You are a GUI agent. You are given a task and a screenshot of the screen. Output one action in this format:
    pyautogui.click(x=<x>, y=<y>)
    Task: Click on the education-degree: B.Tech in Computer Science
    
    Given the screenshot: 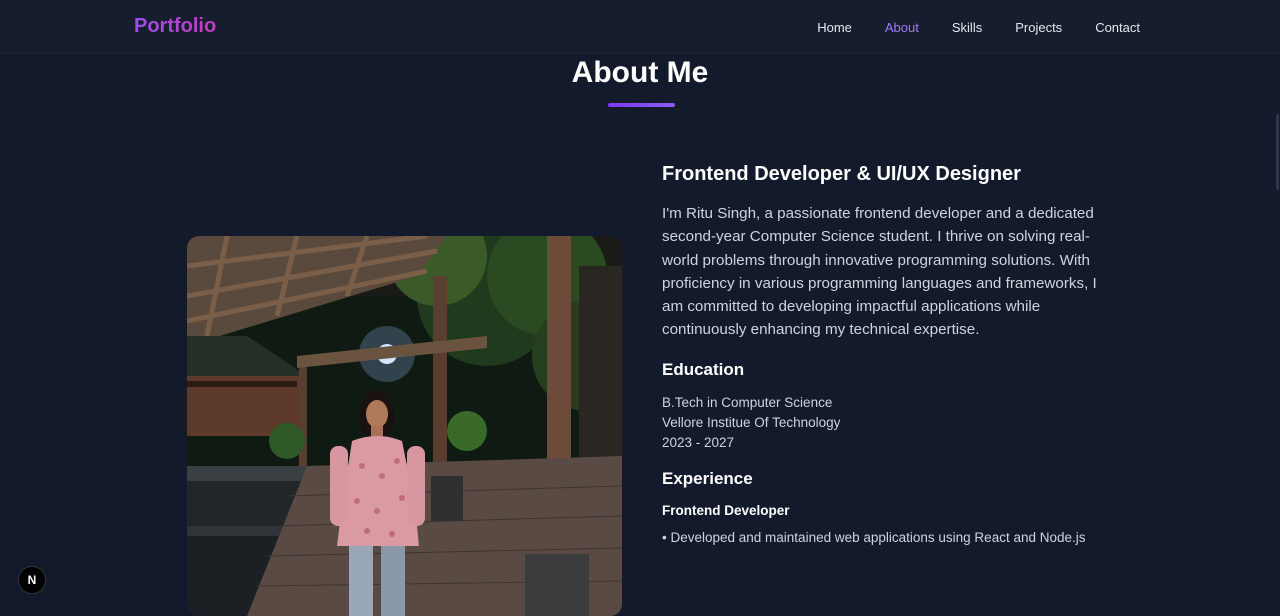 What is the action you would take?
    pyautogui.click(x=747, y=402)
    